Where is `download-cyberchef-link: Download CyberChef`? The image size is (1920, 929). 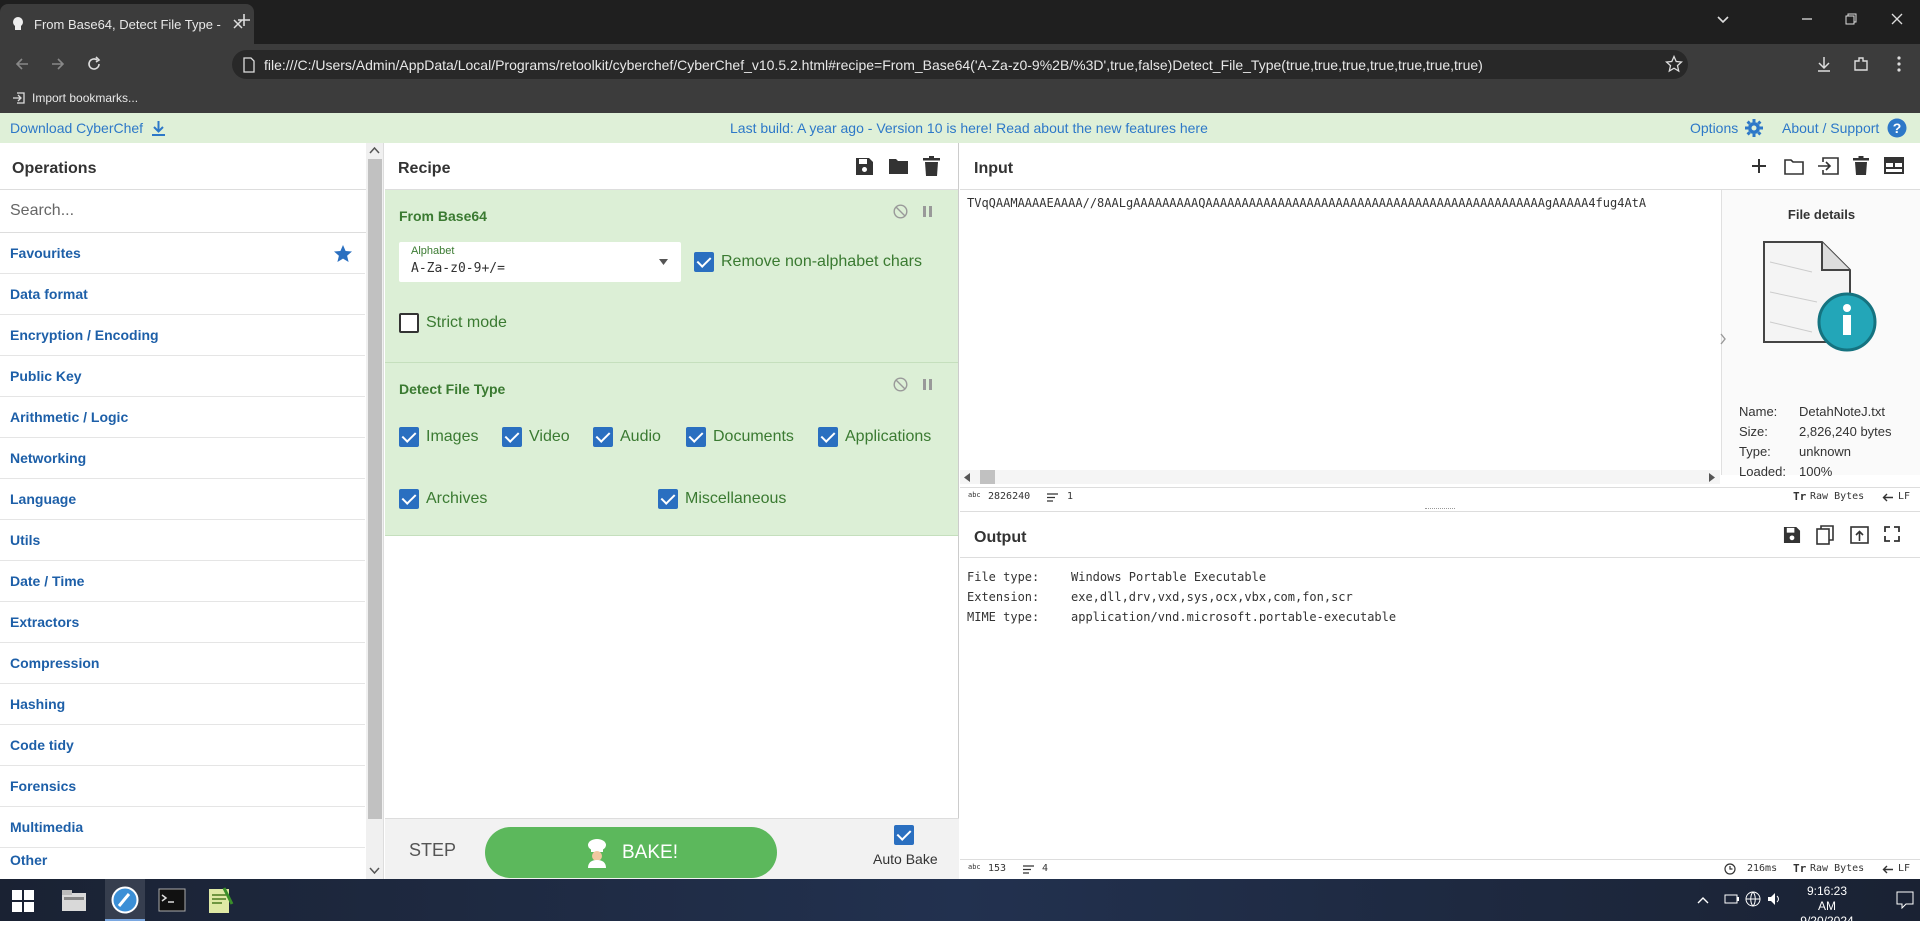
download-cyberchef-link: Download CyberChef is located at coordinates (88, 128).